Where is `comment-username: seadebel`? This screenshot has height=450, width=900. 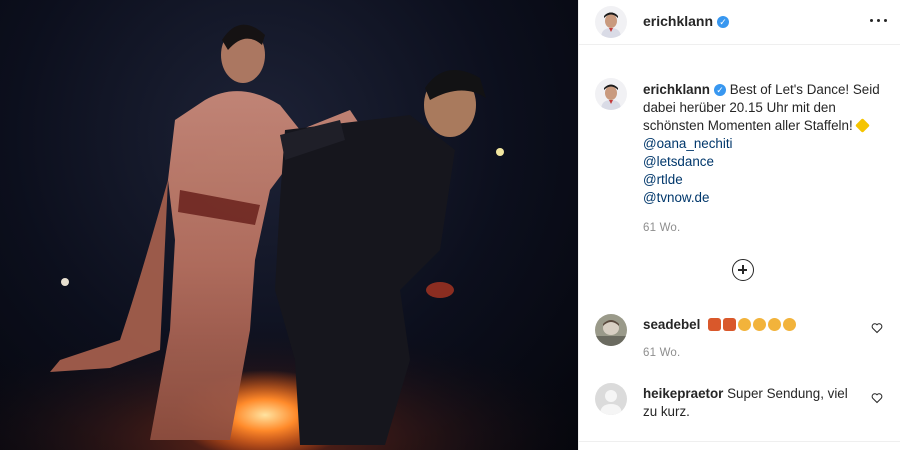 comment-username: seadebel is located at coordinates (671, 324).